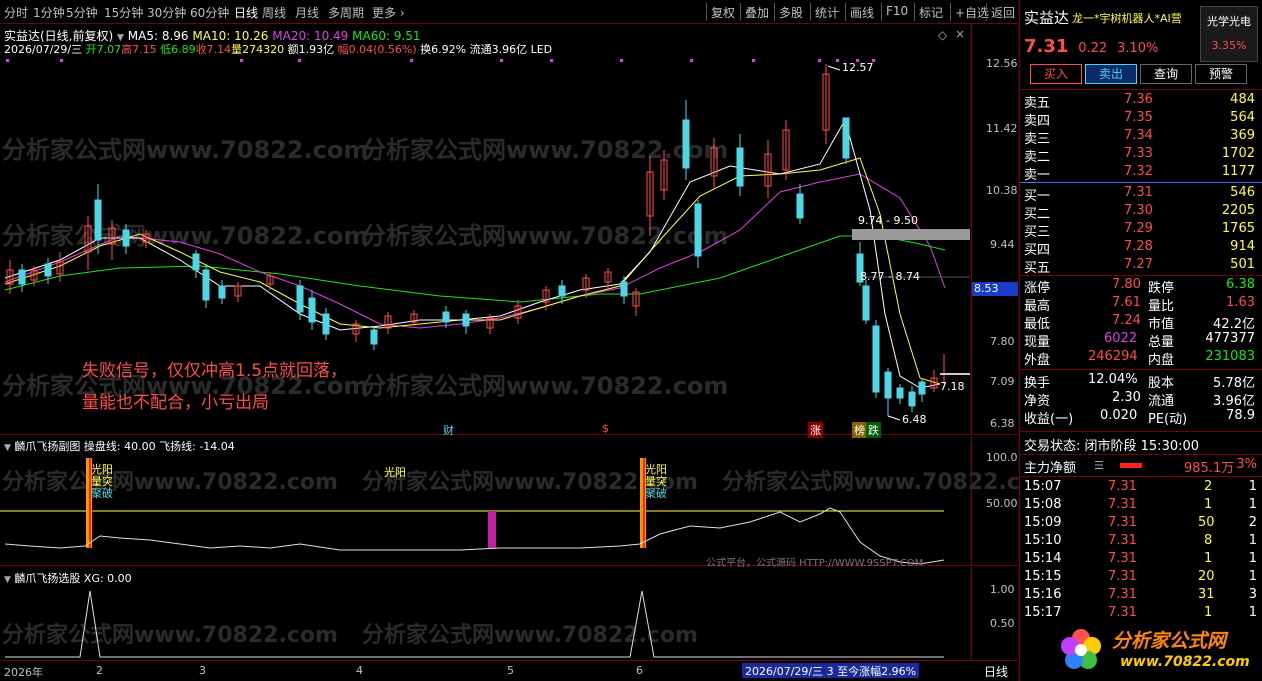  Describe the element at coordinates (307, 12) in the screenshot. I see `period-month: 月线` at that location.